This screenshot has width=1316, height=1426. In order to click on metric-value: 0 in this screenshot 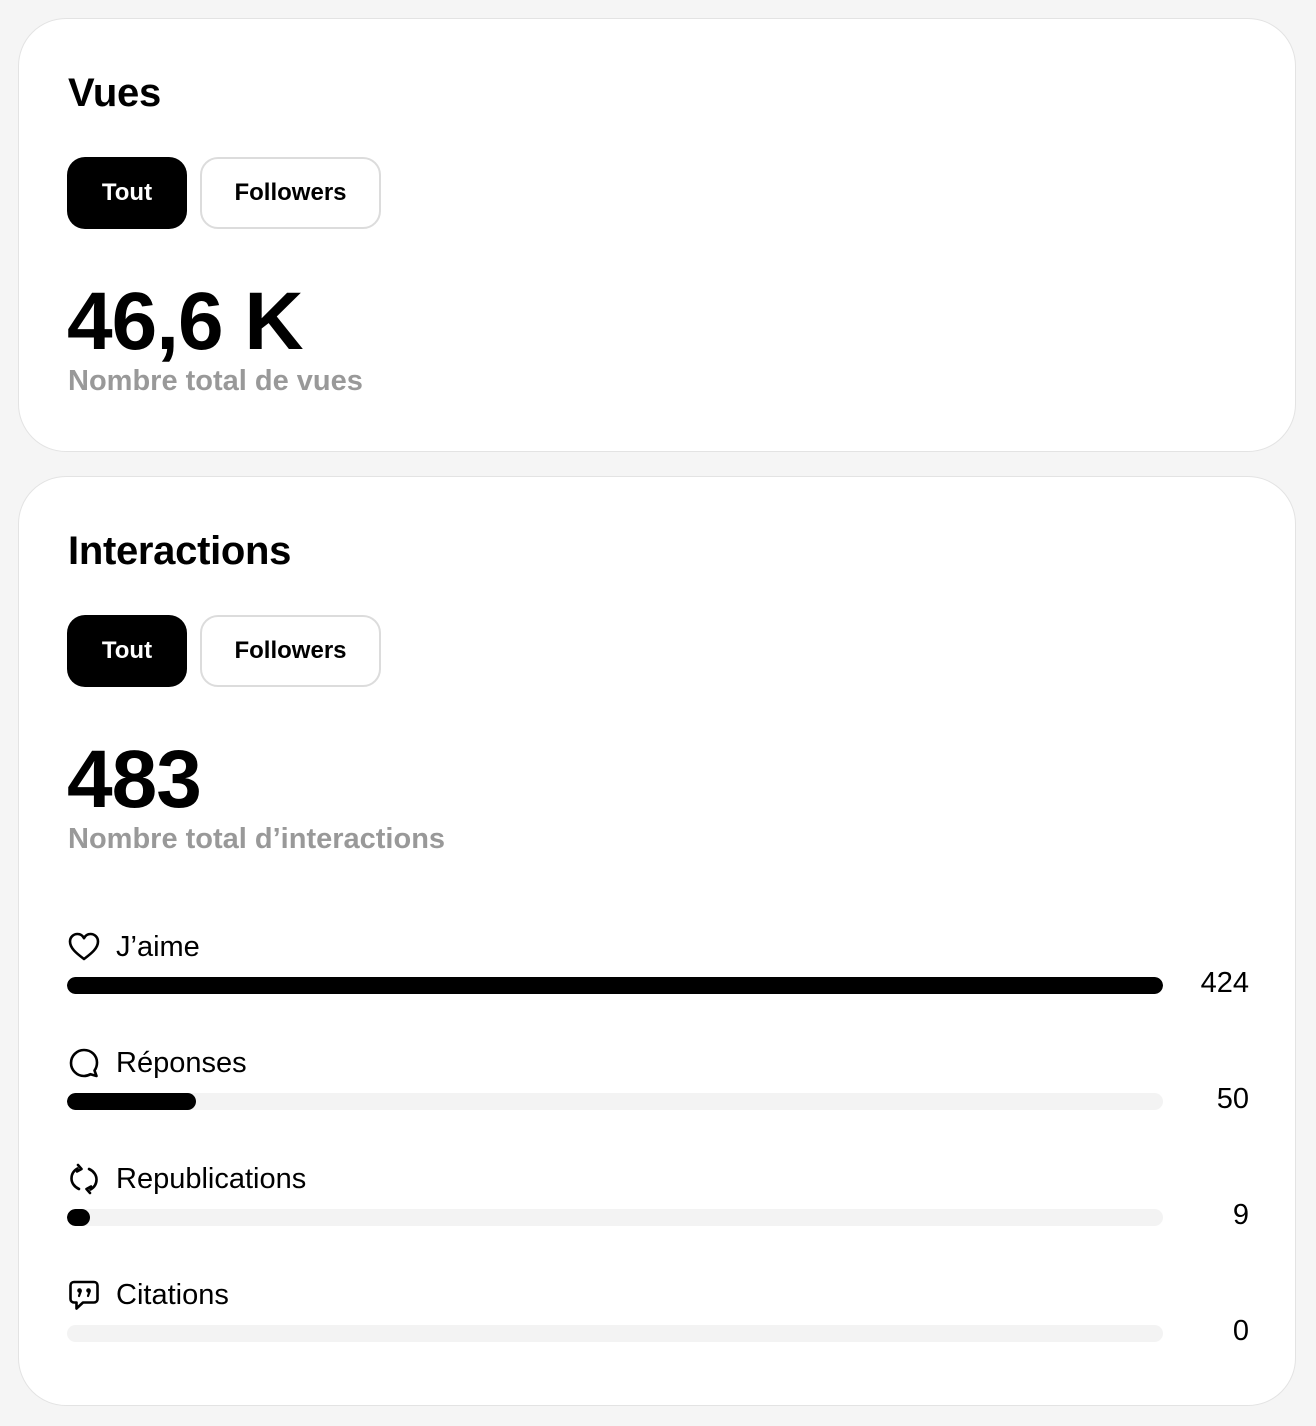, I will do `click(1240, 1331)`.